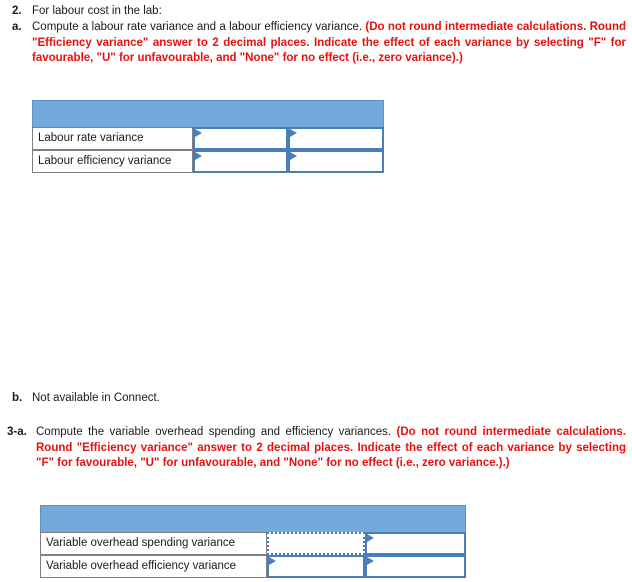  Describe the element at coordinates (415, 543) in the screenshot. I see `voh-spending-variance-effect-select` at that location.